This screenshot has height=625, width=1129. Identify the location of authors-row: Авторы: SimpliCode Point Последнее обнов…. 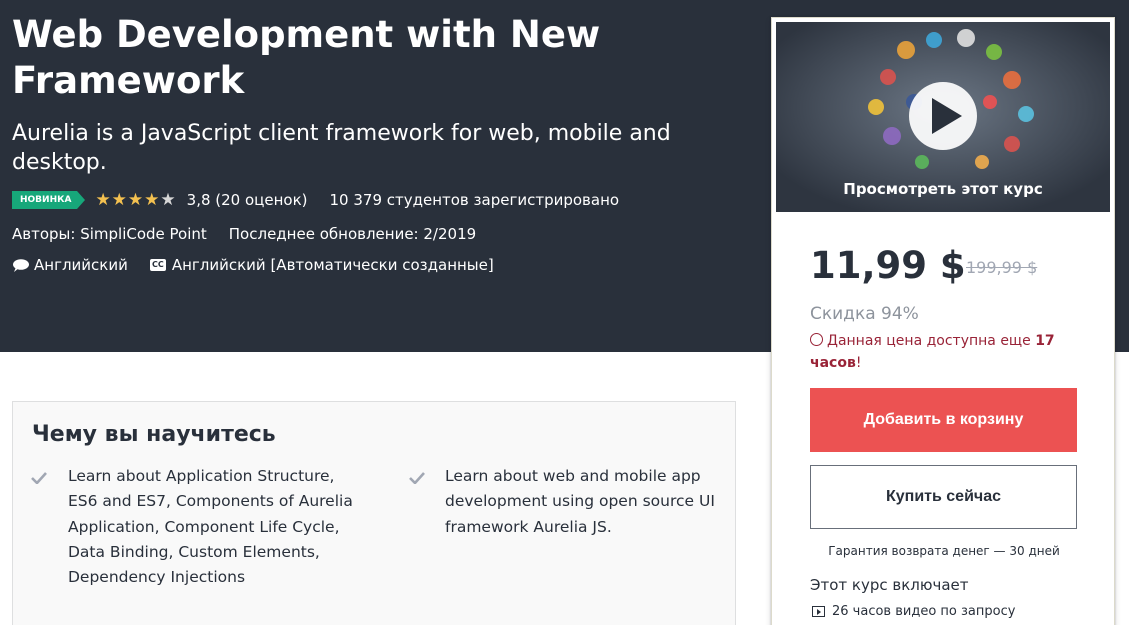
(244, 234).